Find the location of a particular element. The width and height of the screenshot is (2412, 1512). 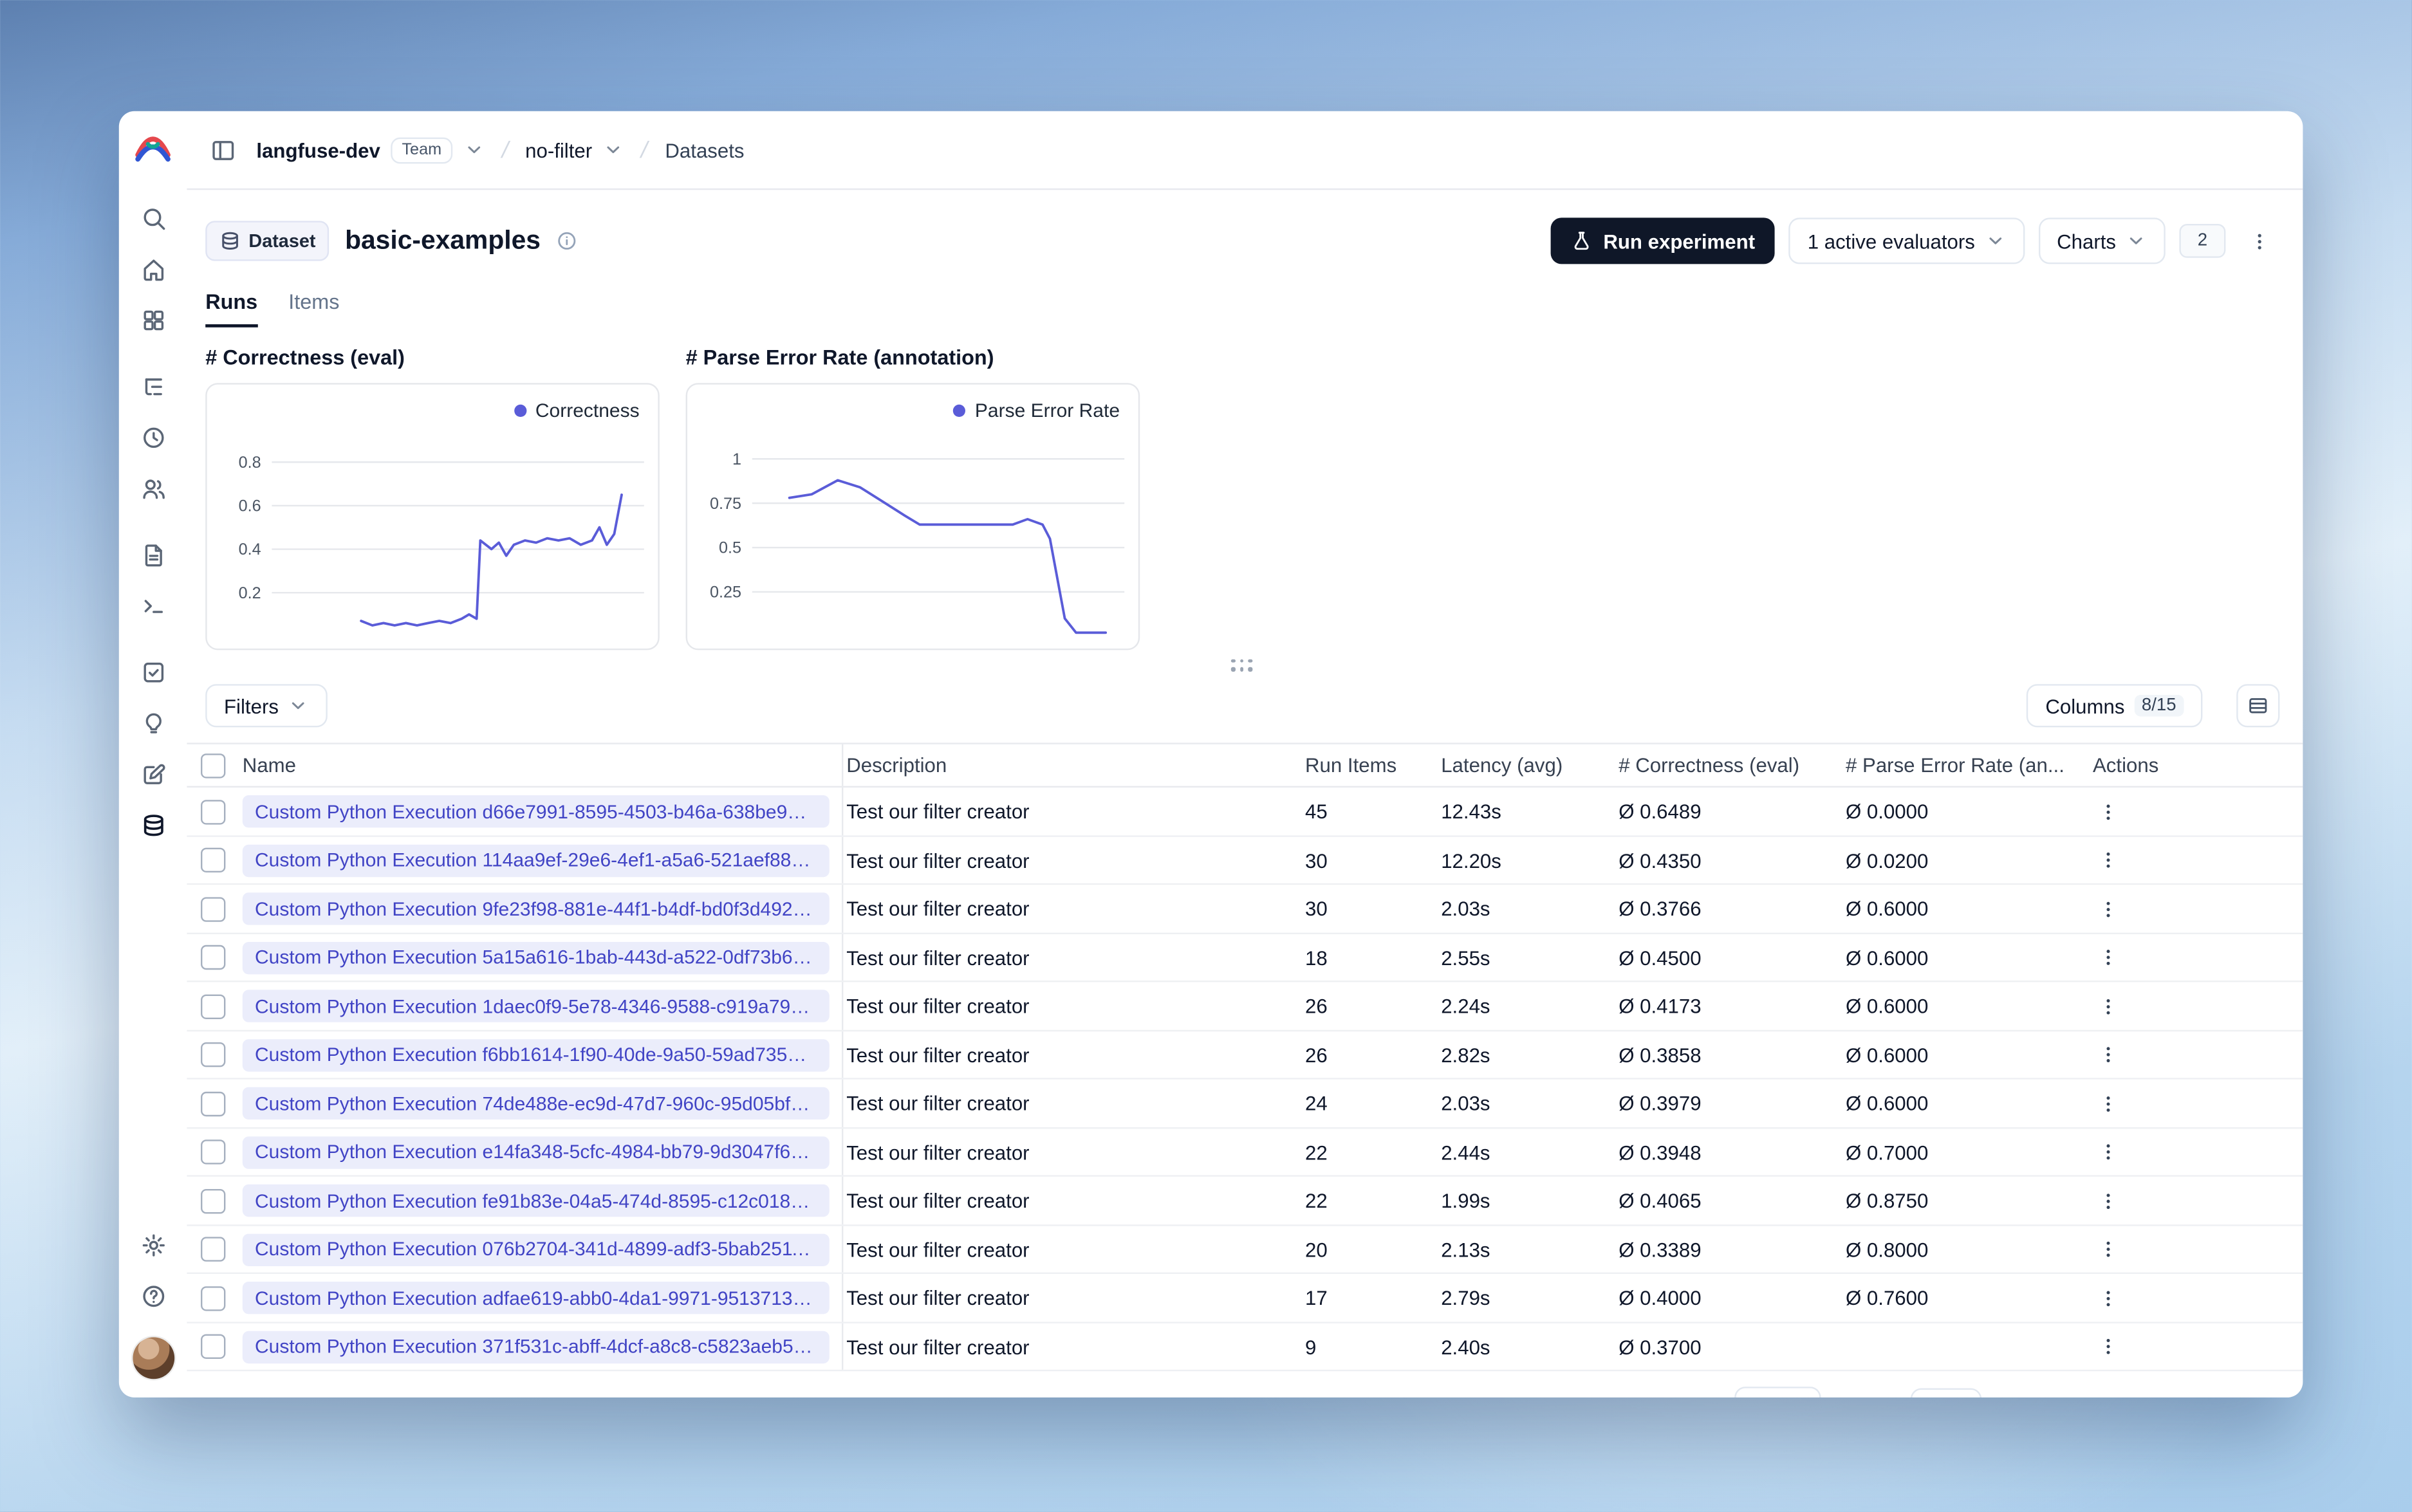

user-avatar is located at coordinates (153, 1358).